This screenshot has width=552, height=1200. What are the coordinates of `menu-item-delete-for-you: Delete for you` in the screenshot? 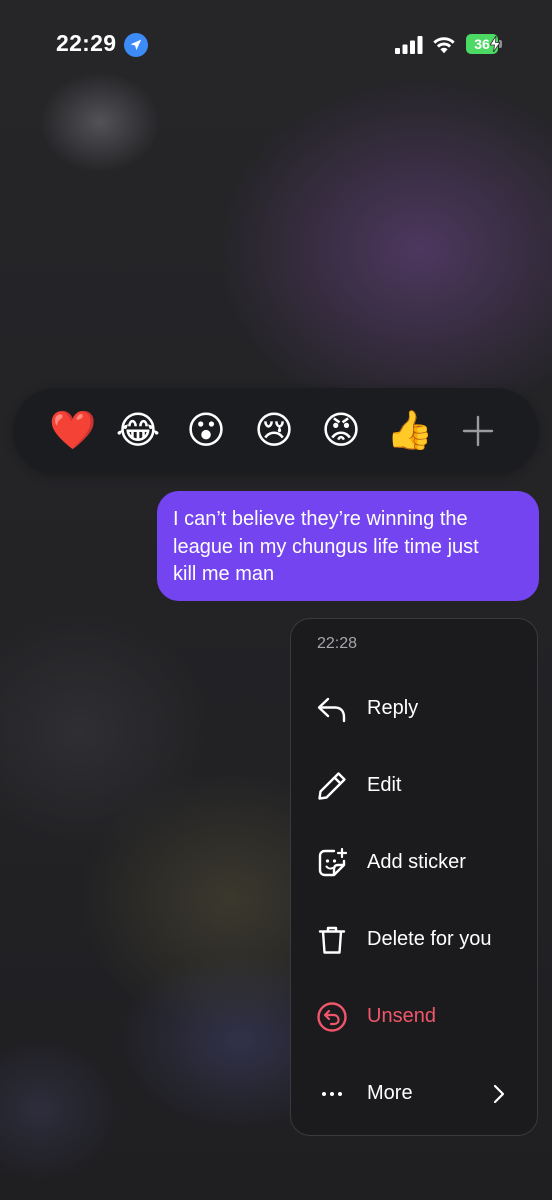 It's located at (414, 940).